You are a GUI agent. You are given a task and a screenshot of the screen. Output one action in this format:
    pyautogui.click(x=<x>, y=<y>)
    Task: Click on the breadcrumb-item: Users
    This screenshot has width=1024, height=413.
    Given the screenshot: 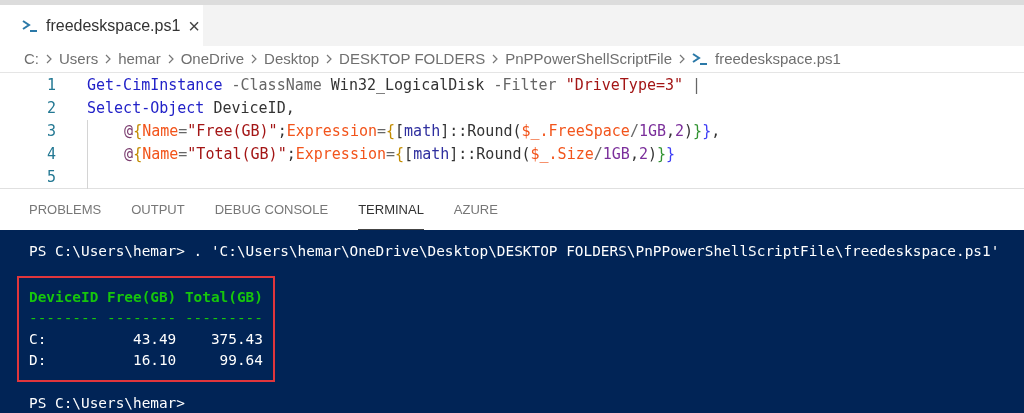 What is the action you would take?
    pyautogui.click(x=79, y=59)
    